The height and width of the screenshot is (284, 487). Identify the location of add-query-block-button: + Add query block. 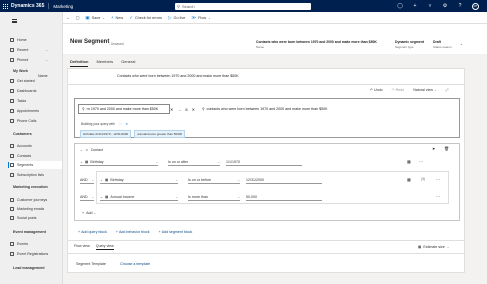
(92, 232).